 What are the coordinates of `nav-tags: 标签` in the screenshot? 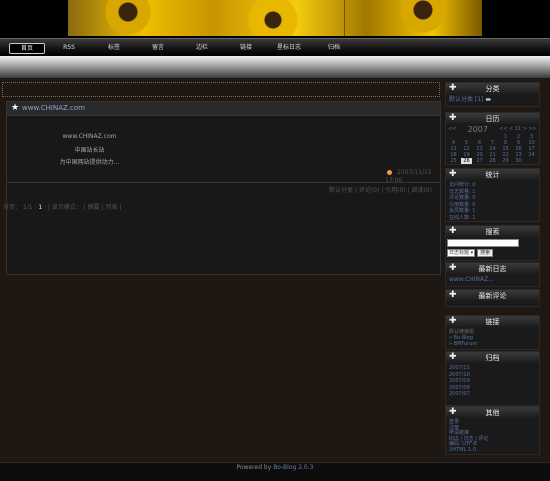 It's located at (114, 47).